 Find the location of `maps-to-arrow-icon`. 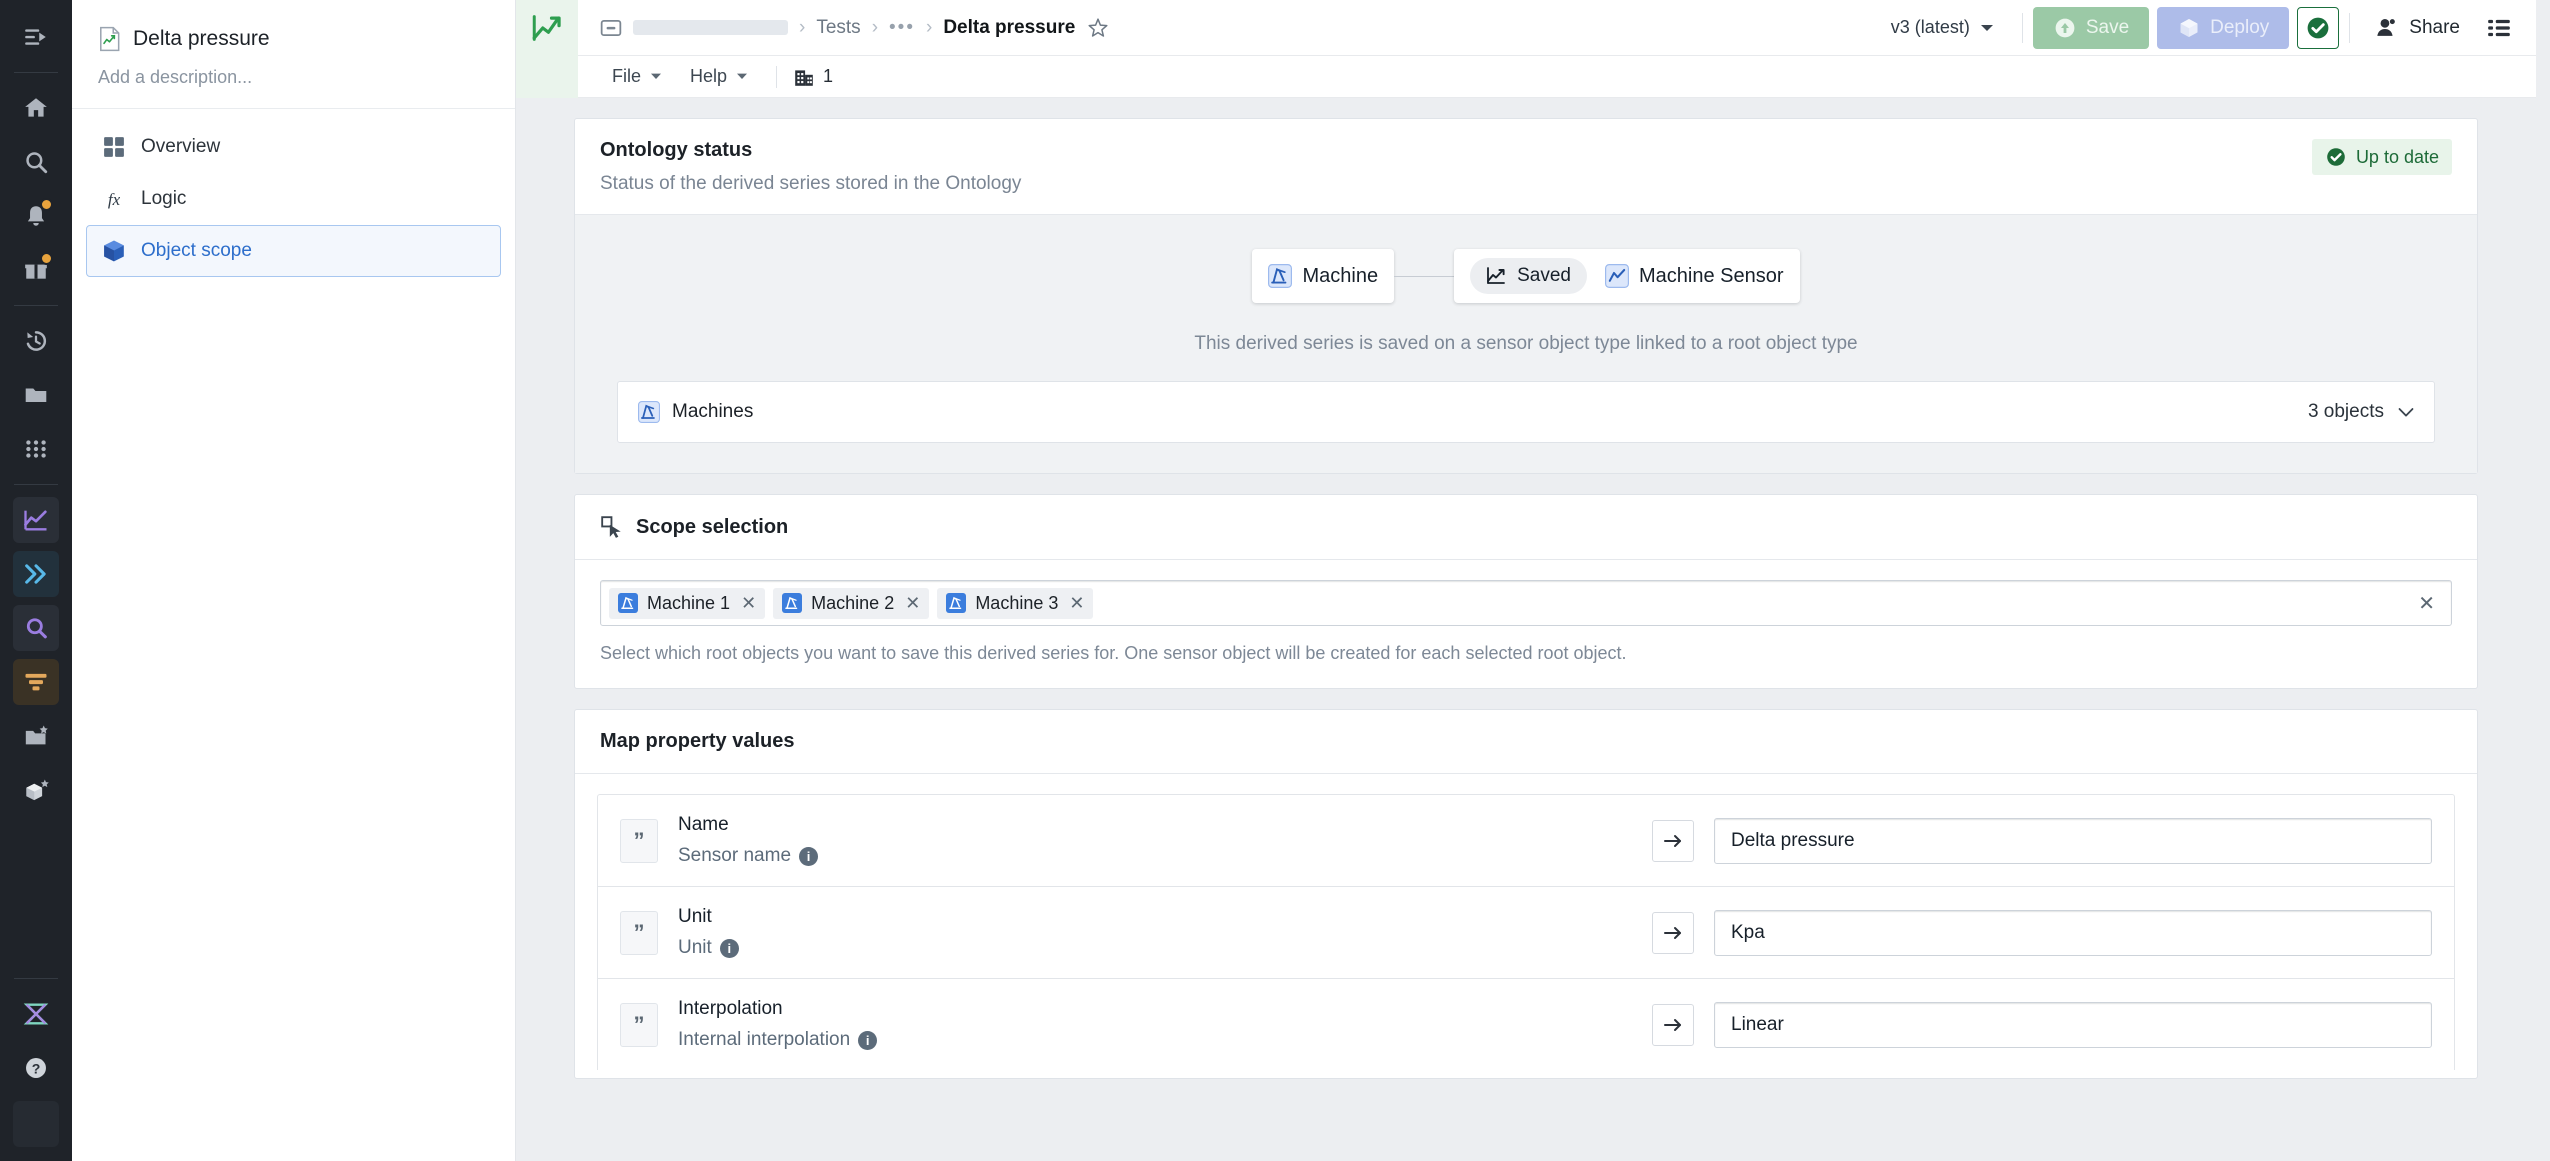

maps-to-arrow-icon is located at coordinates (1672, 1024).